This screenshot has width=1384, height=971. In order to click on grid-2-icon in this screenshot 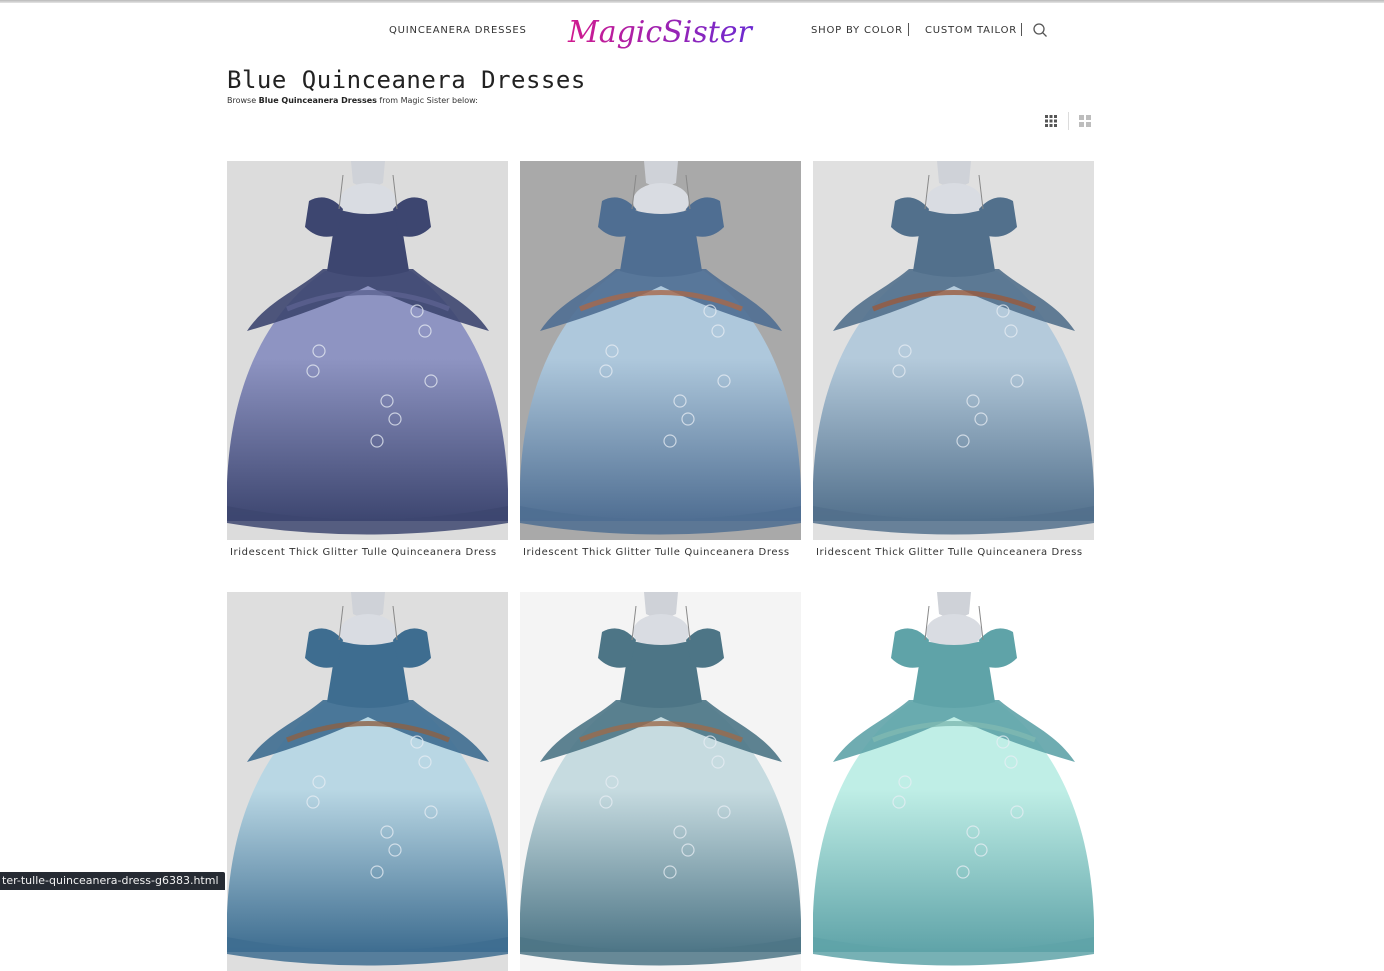, I will do `click(1085, 121)`.